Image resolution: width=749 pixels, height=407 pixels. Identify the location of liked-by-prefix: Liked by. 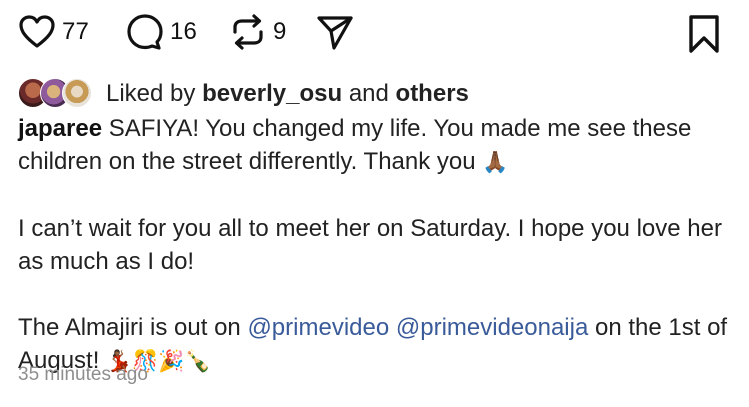
(151, 93).